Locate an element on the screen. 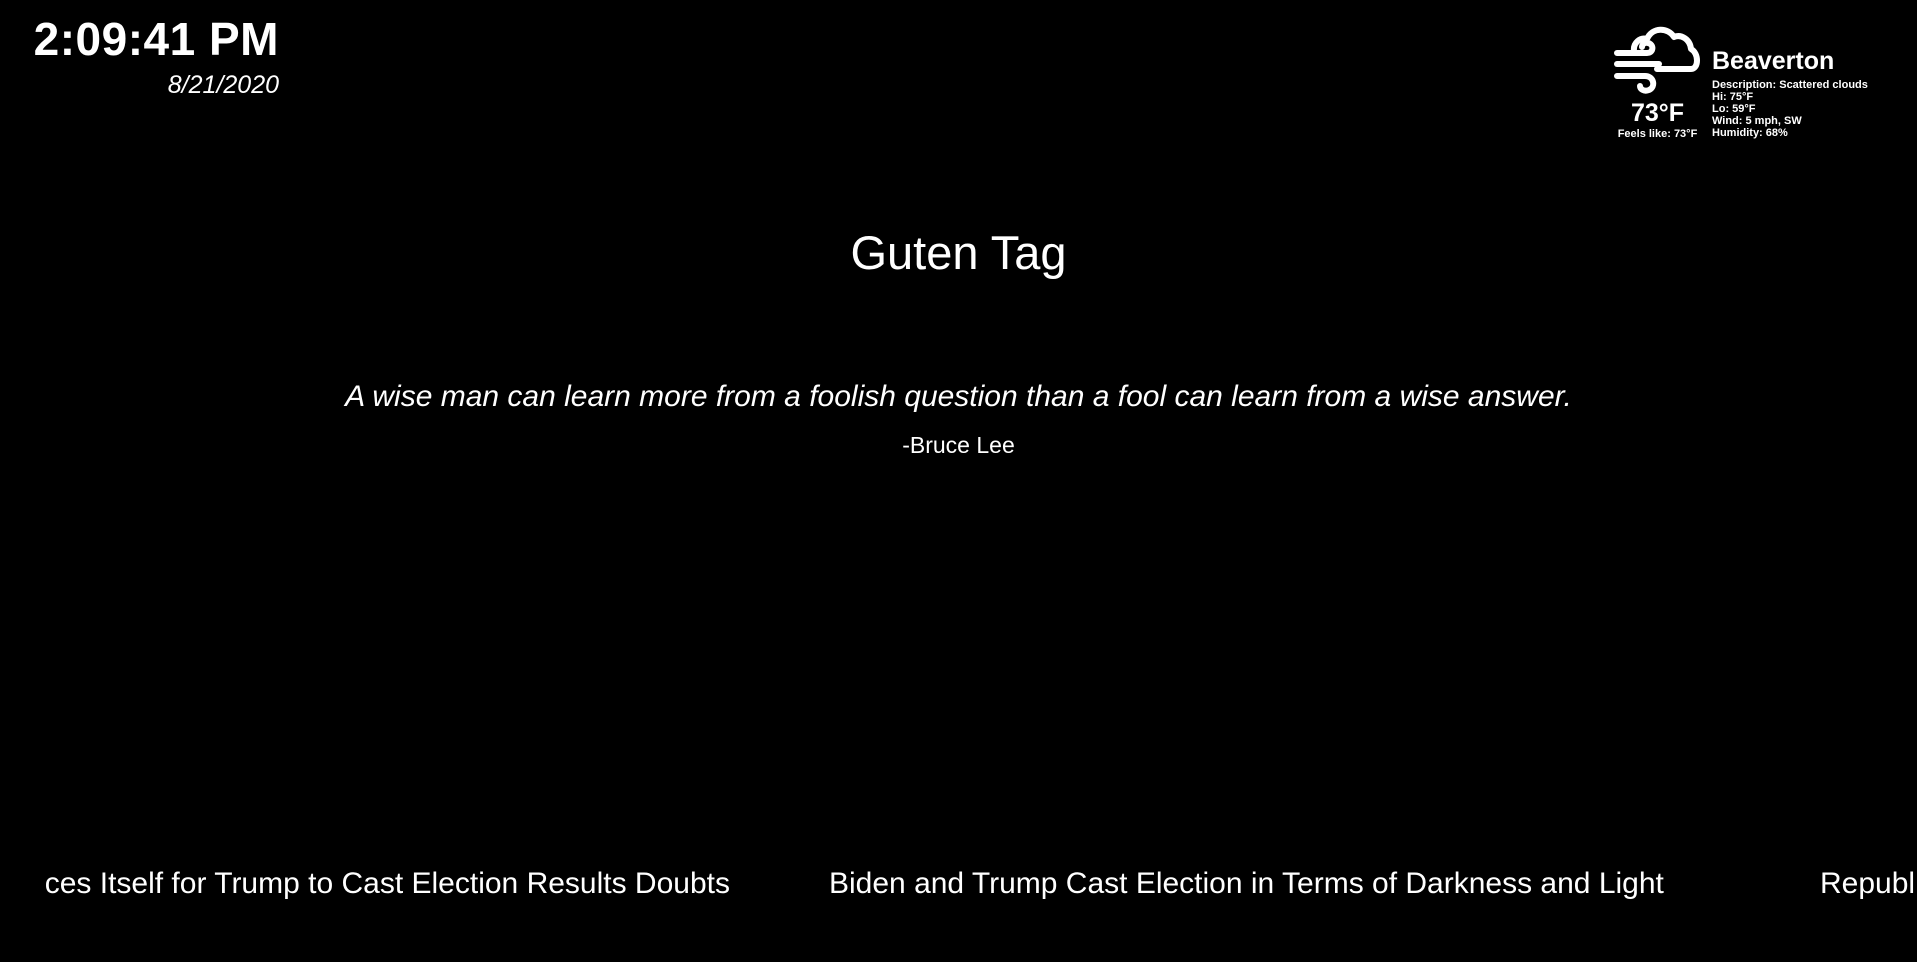 This screenshot has height=962, width=1917. clock-widget: 2:09:41 PM 8/21/2020 is located at coordinates (153, 56).